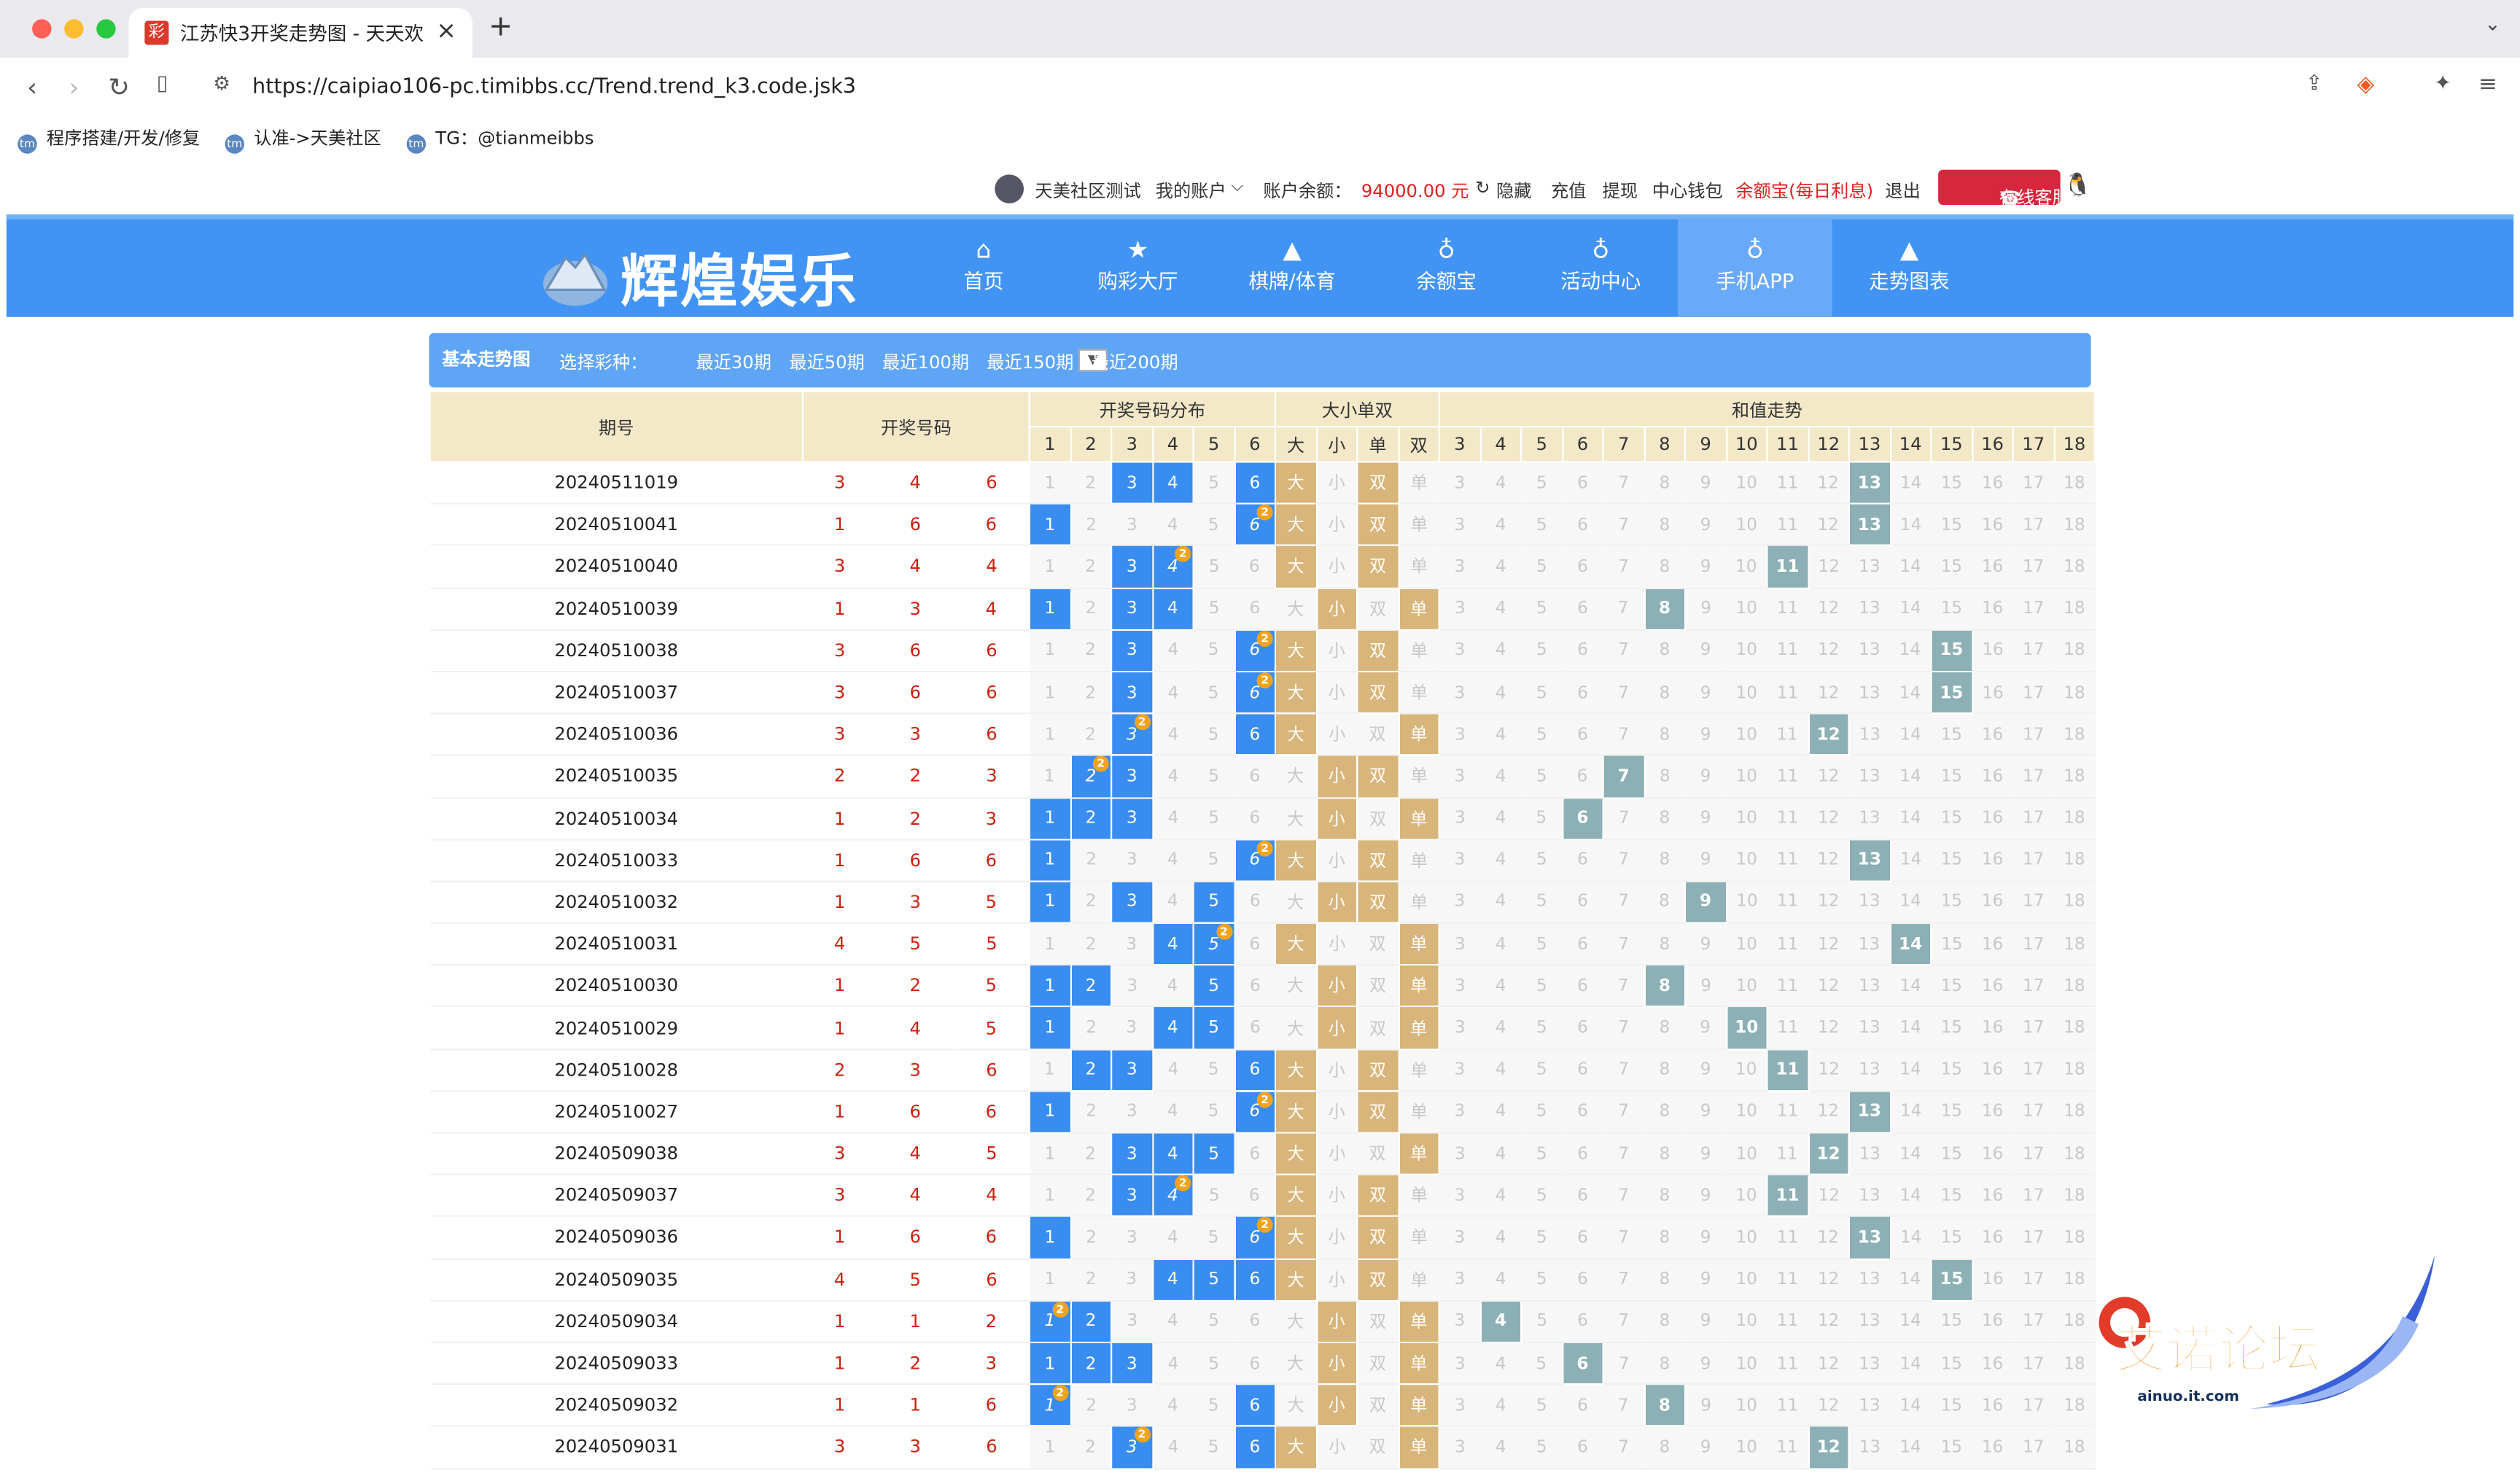 Image resolution: width=2520 pixels, height=1473 pixels. I want to click on maximize-window-dot, so click(106, 29).